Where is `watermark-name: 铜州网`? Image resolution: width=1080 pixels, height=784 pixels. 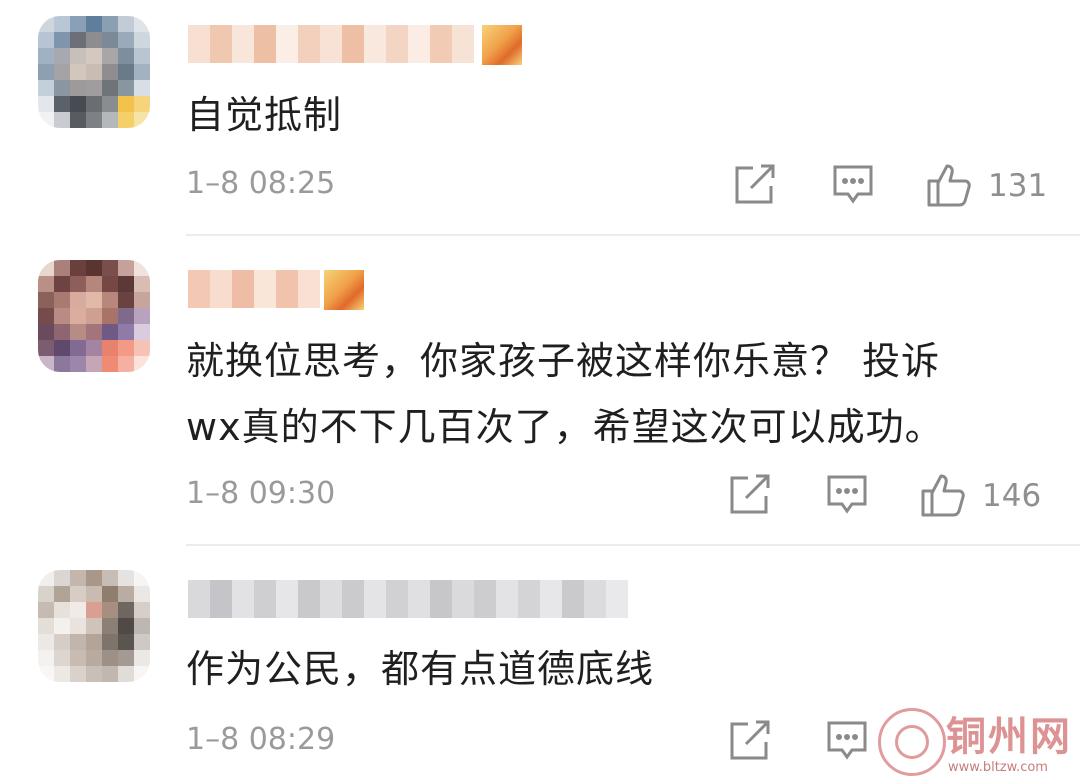
watermark-name: 铜州网 is located at coordinates (1009, 736).